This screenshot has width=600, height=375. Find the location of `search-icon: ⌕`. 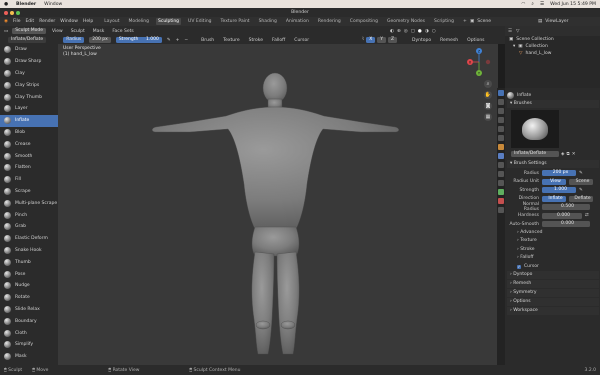

search-icon: ⌕ is located at coordinates (532, 4).